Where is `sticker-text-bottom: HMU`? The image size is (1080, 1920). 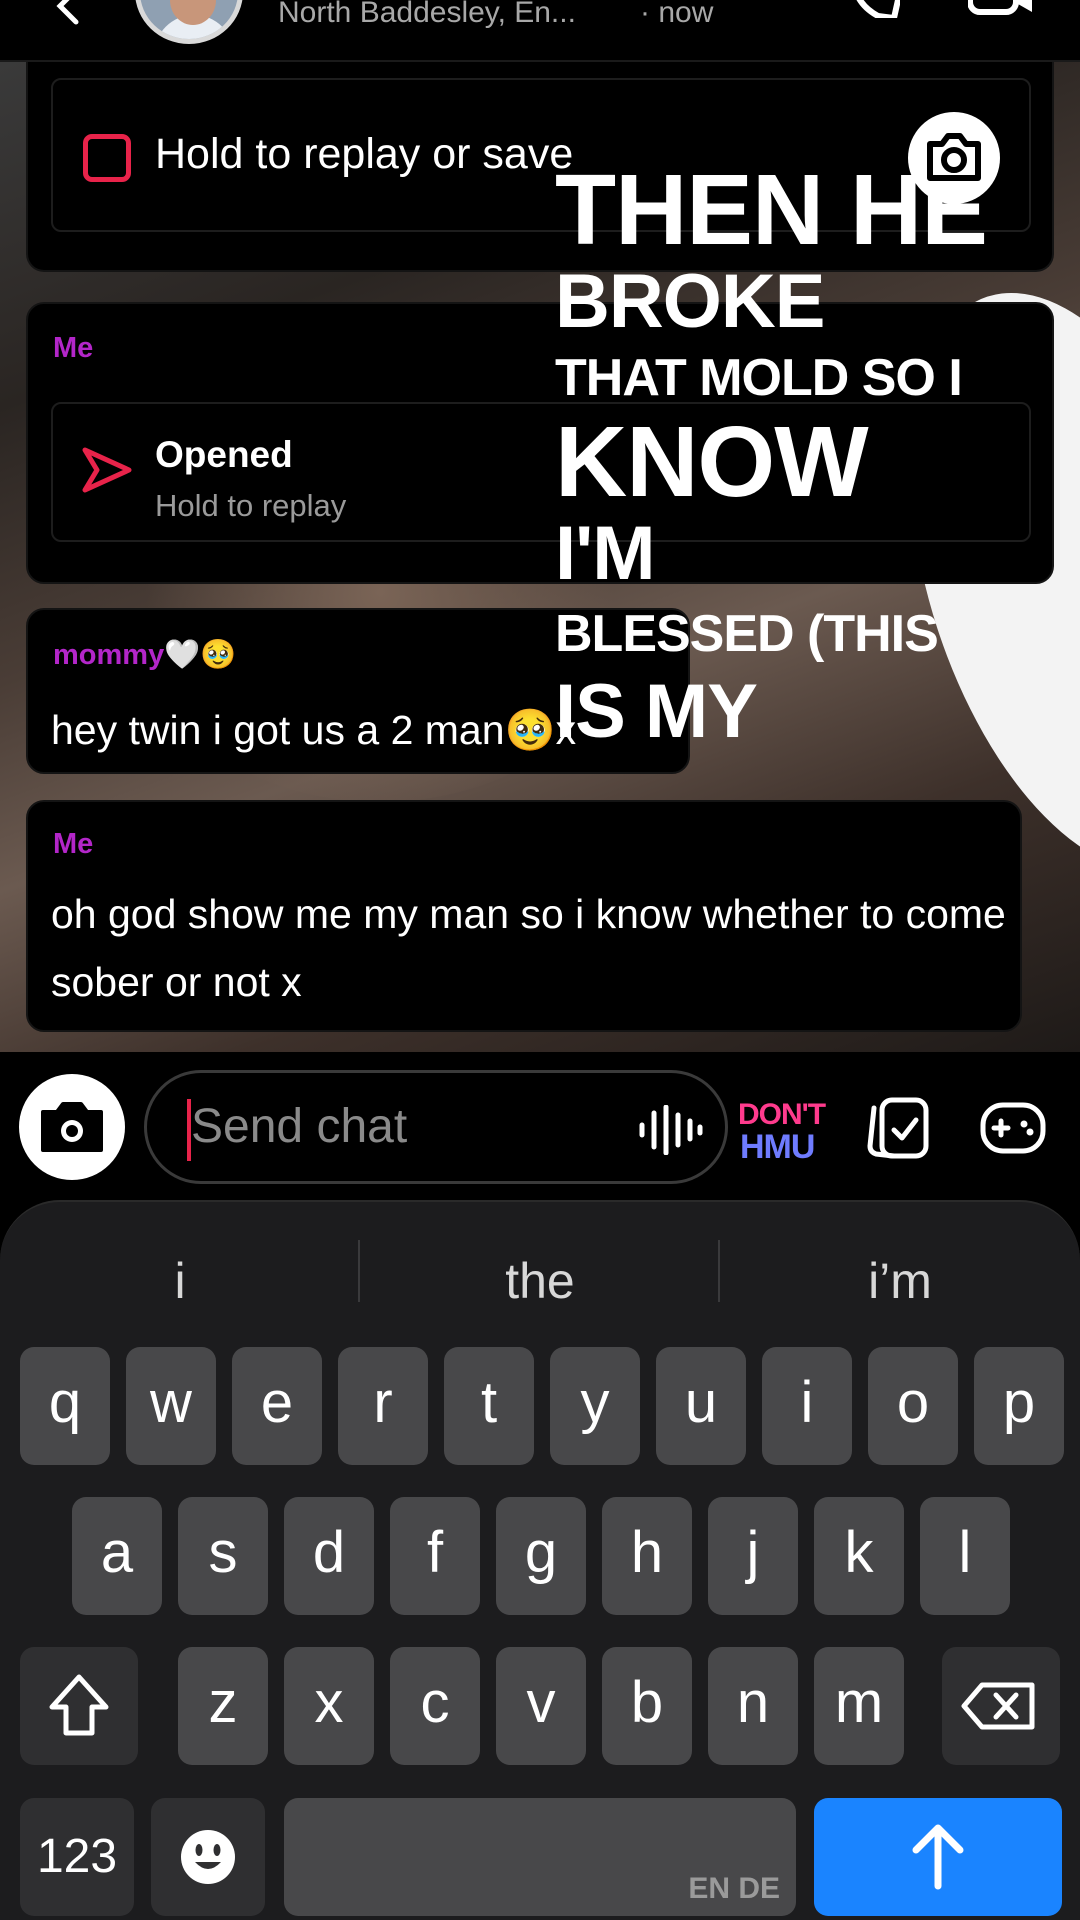
sticker-text-bottom: HMU is located at coordinates (777, 1147).